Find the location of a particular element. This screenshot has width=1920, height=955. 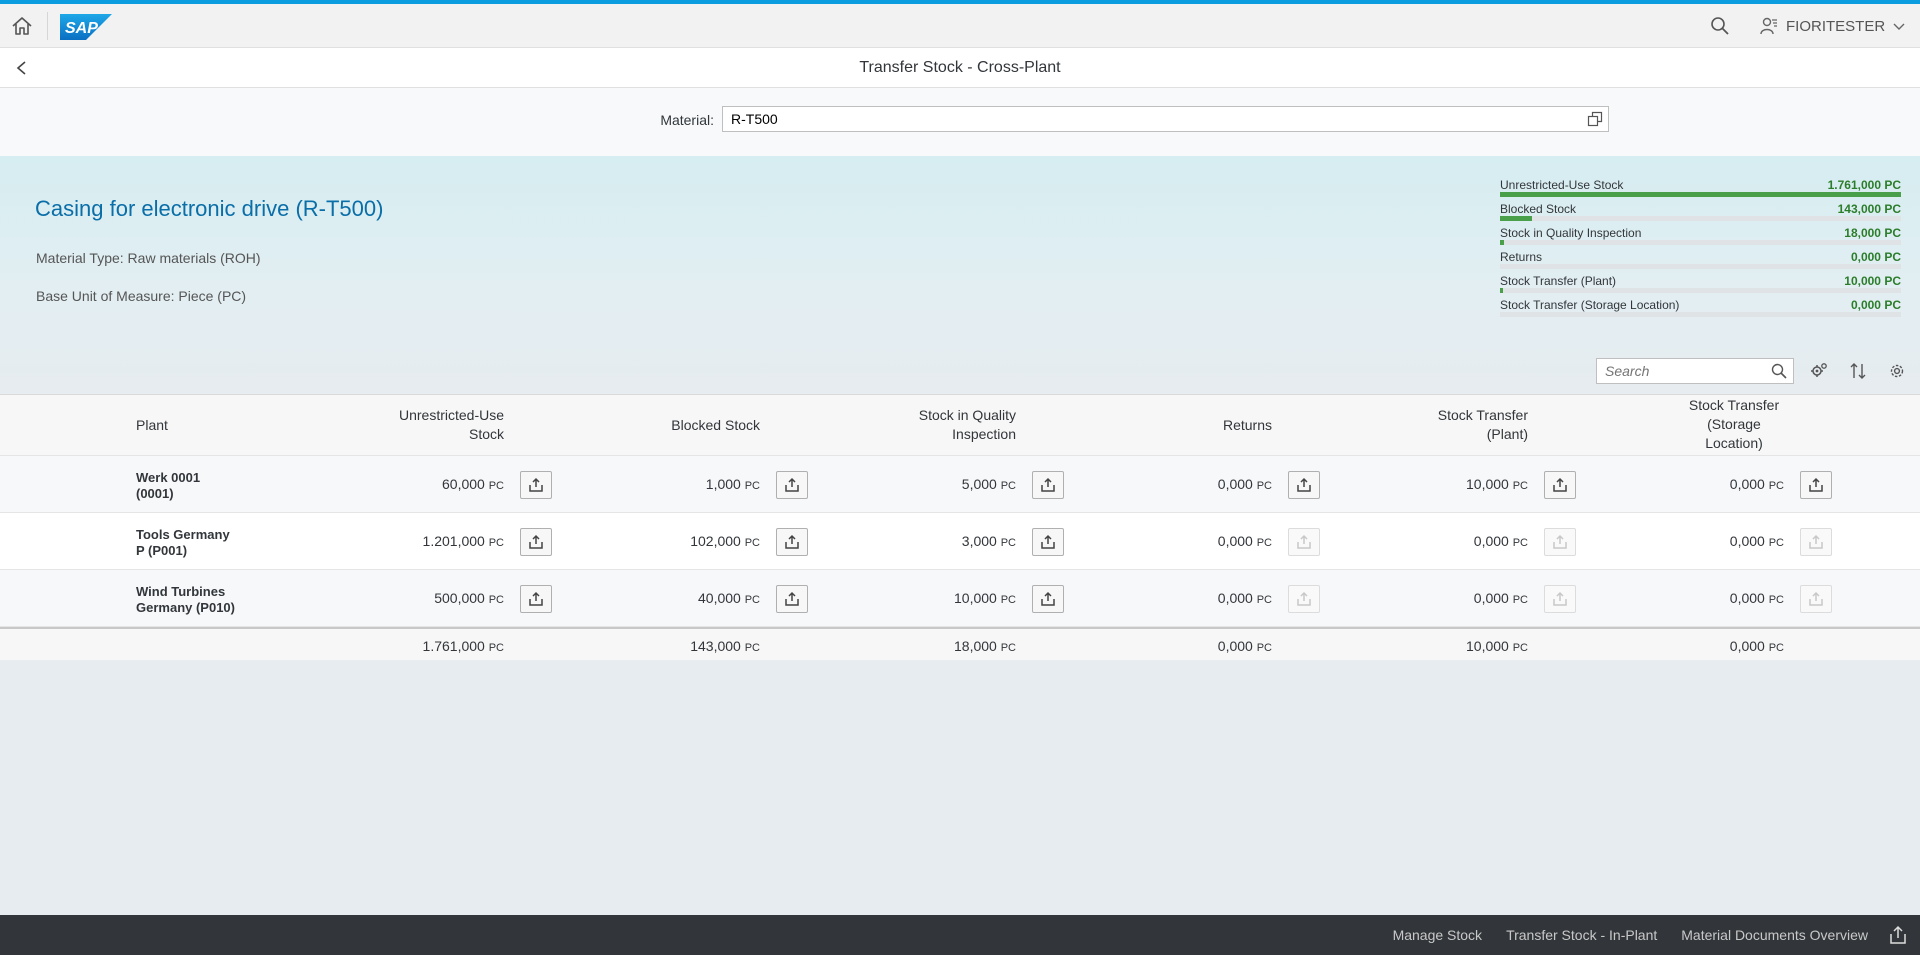

home-icon is located at coordinates (22, 26).